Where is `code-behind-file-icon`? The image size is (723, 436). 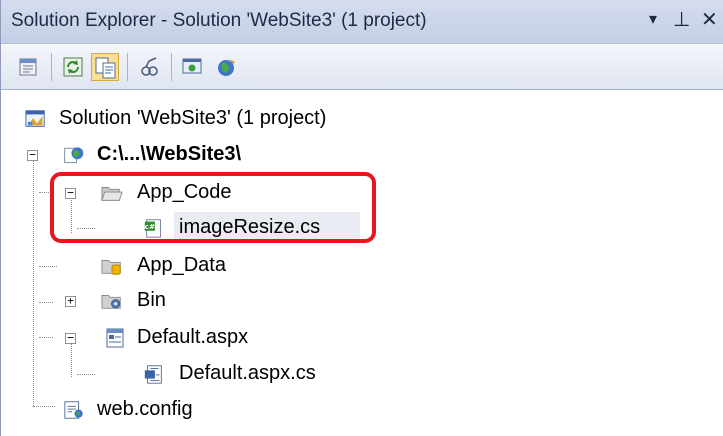 code-behind-file-icon is located at coordinates (153, 374).